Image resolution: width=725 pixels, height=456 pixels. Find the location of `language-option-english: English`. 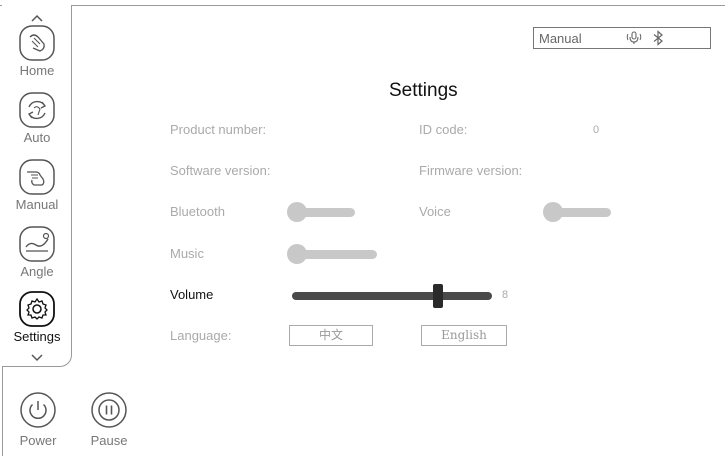

language-option-english: English is located at coordinates (464, 335).